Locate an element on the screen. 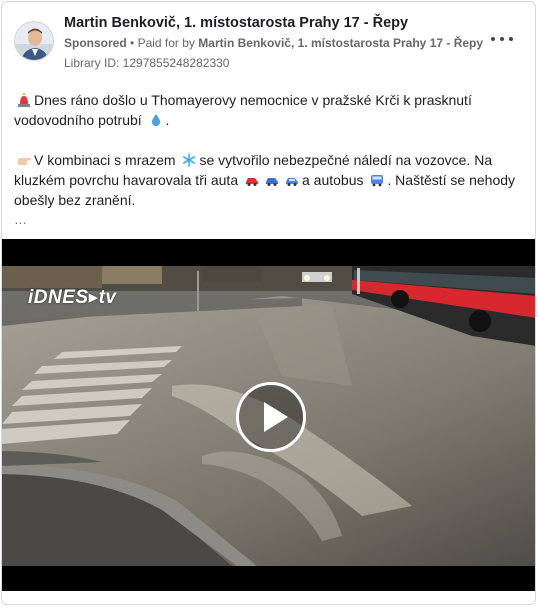  snowflake-emoji-icon is located at coordinates (189, 160).